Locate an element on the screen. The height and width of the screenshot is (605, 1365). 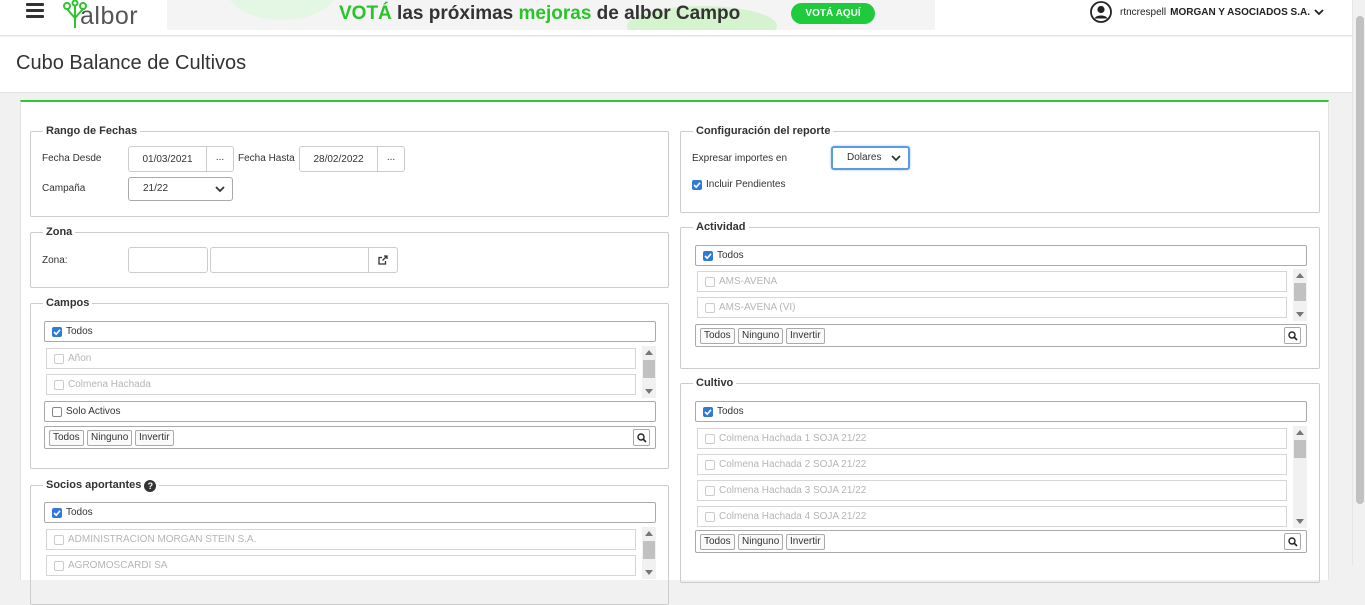
cultivo-todos-checkbox: Todos is located at coordinates (1001, 411).